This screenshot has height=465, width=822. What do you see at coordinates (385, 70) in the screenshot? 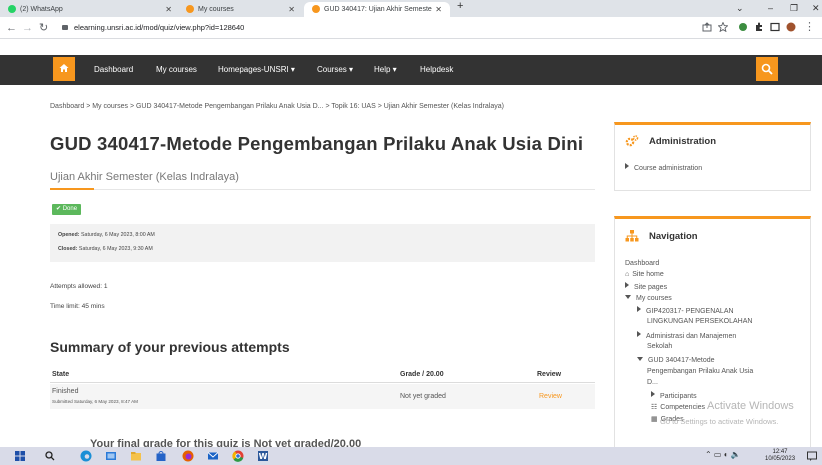
I see `nav-help: Help ▾` at bounding box center [385, 70].